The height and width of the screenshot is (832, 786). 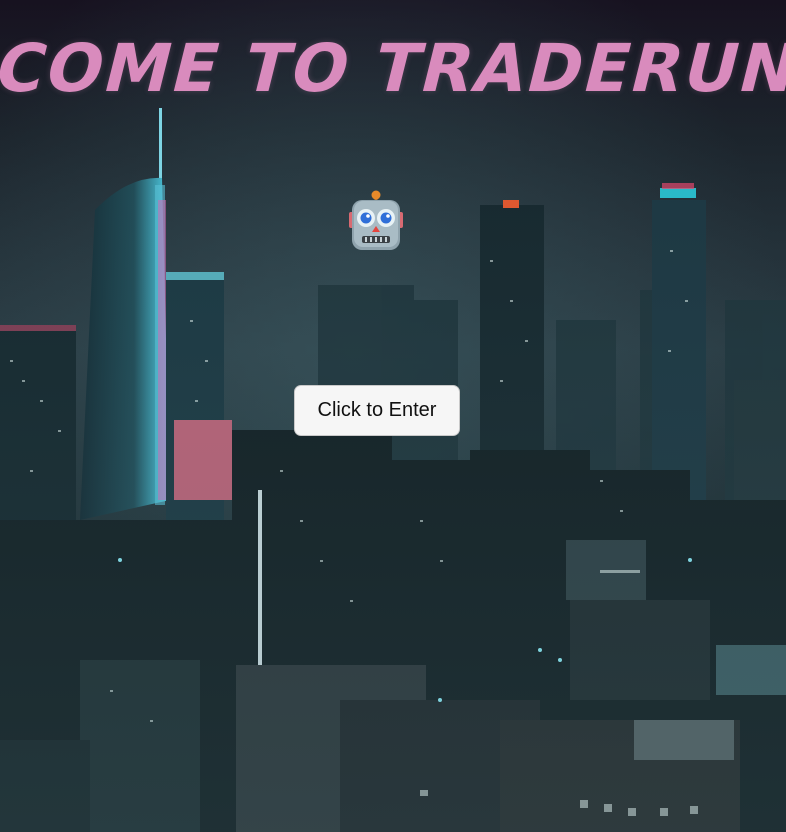 What do you see at coordinates (393, 68) in the screenshot?
I see `page-title: WELCOME TO TRADERUNNER` at bounding box center [393, 68].